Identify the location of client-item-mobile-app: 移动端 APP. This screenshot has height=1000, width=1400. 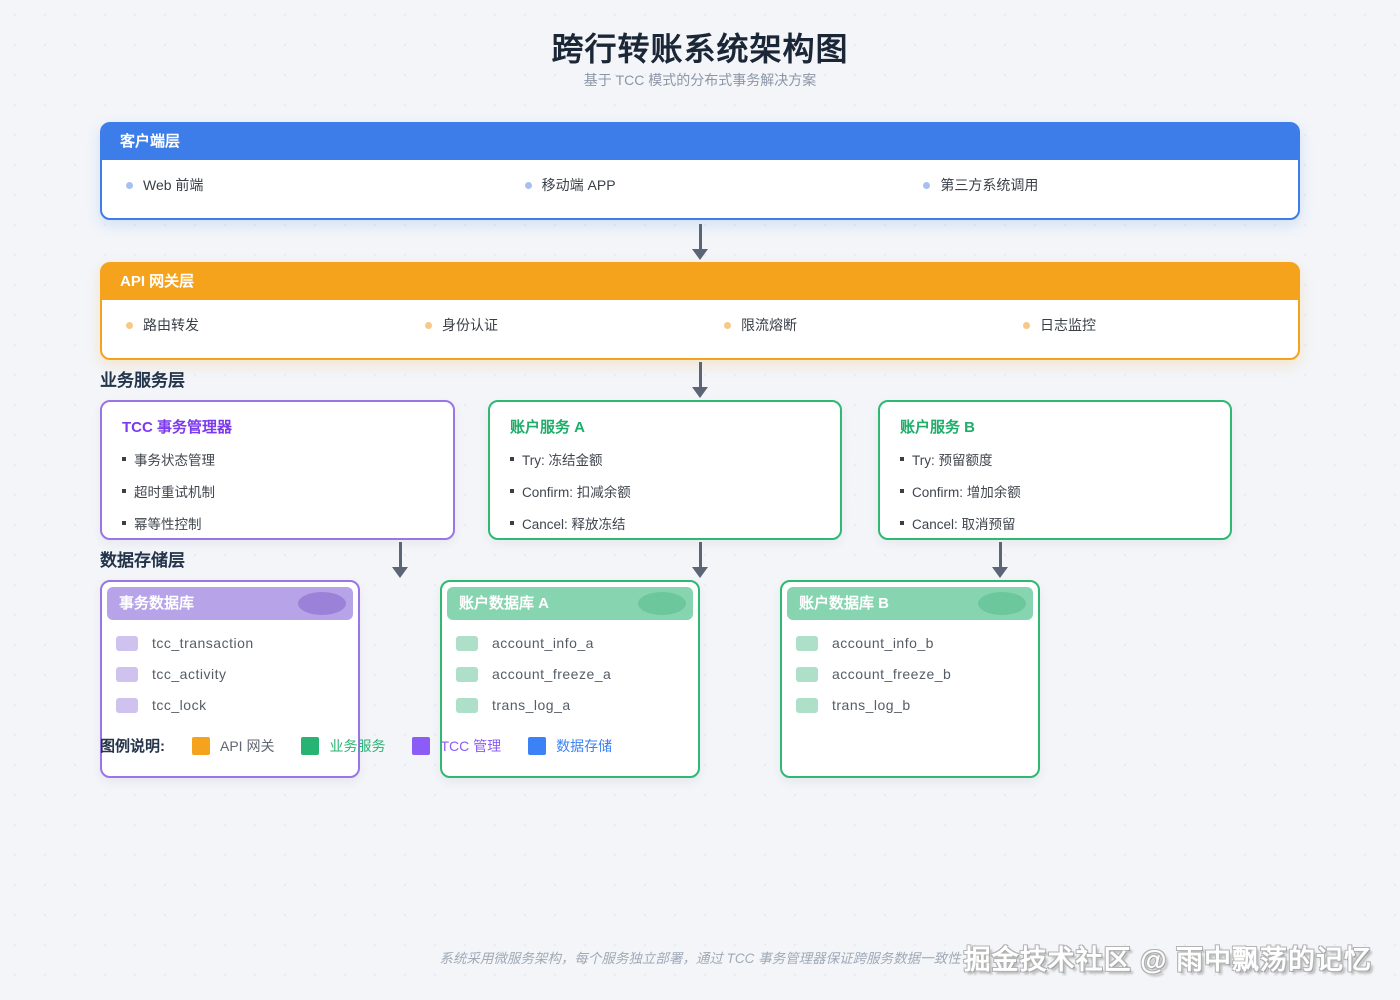
(700, 185).